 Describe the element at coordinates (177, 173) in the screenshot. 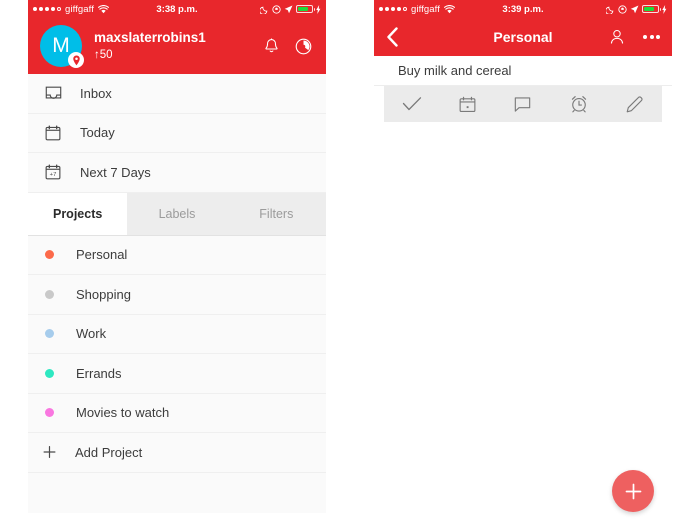

I see `sidebar-item-next-7-days: +7 Next 7 Days` at that location.